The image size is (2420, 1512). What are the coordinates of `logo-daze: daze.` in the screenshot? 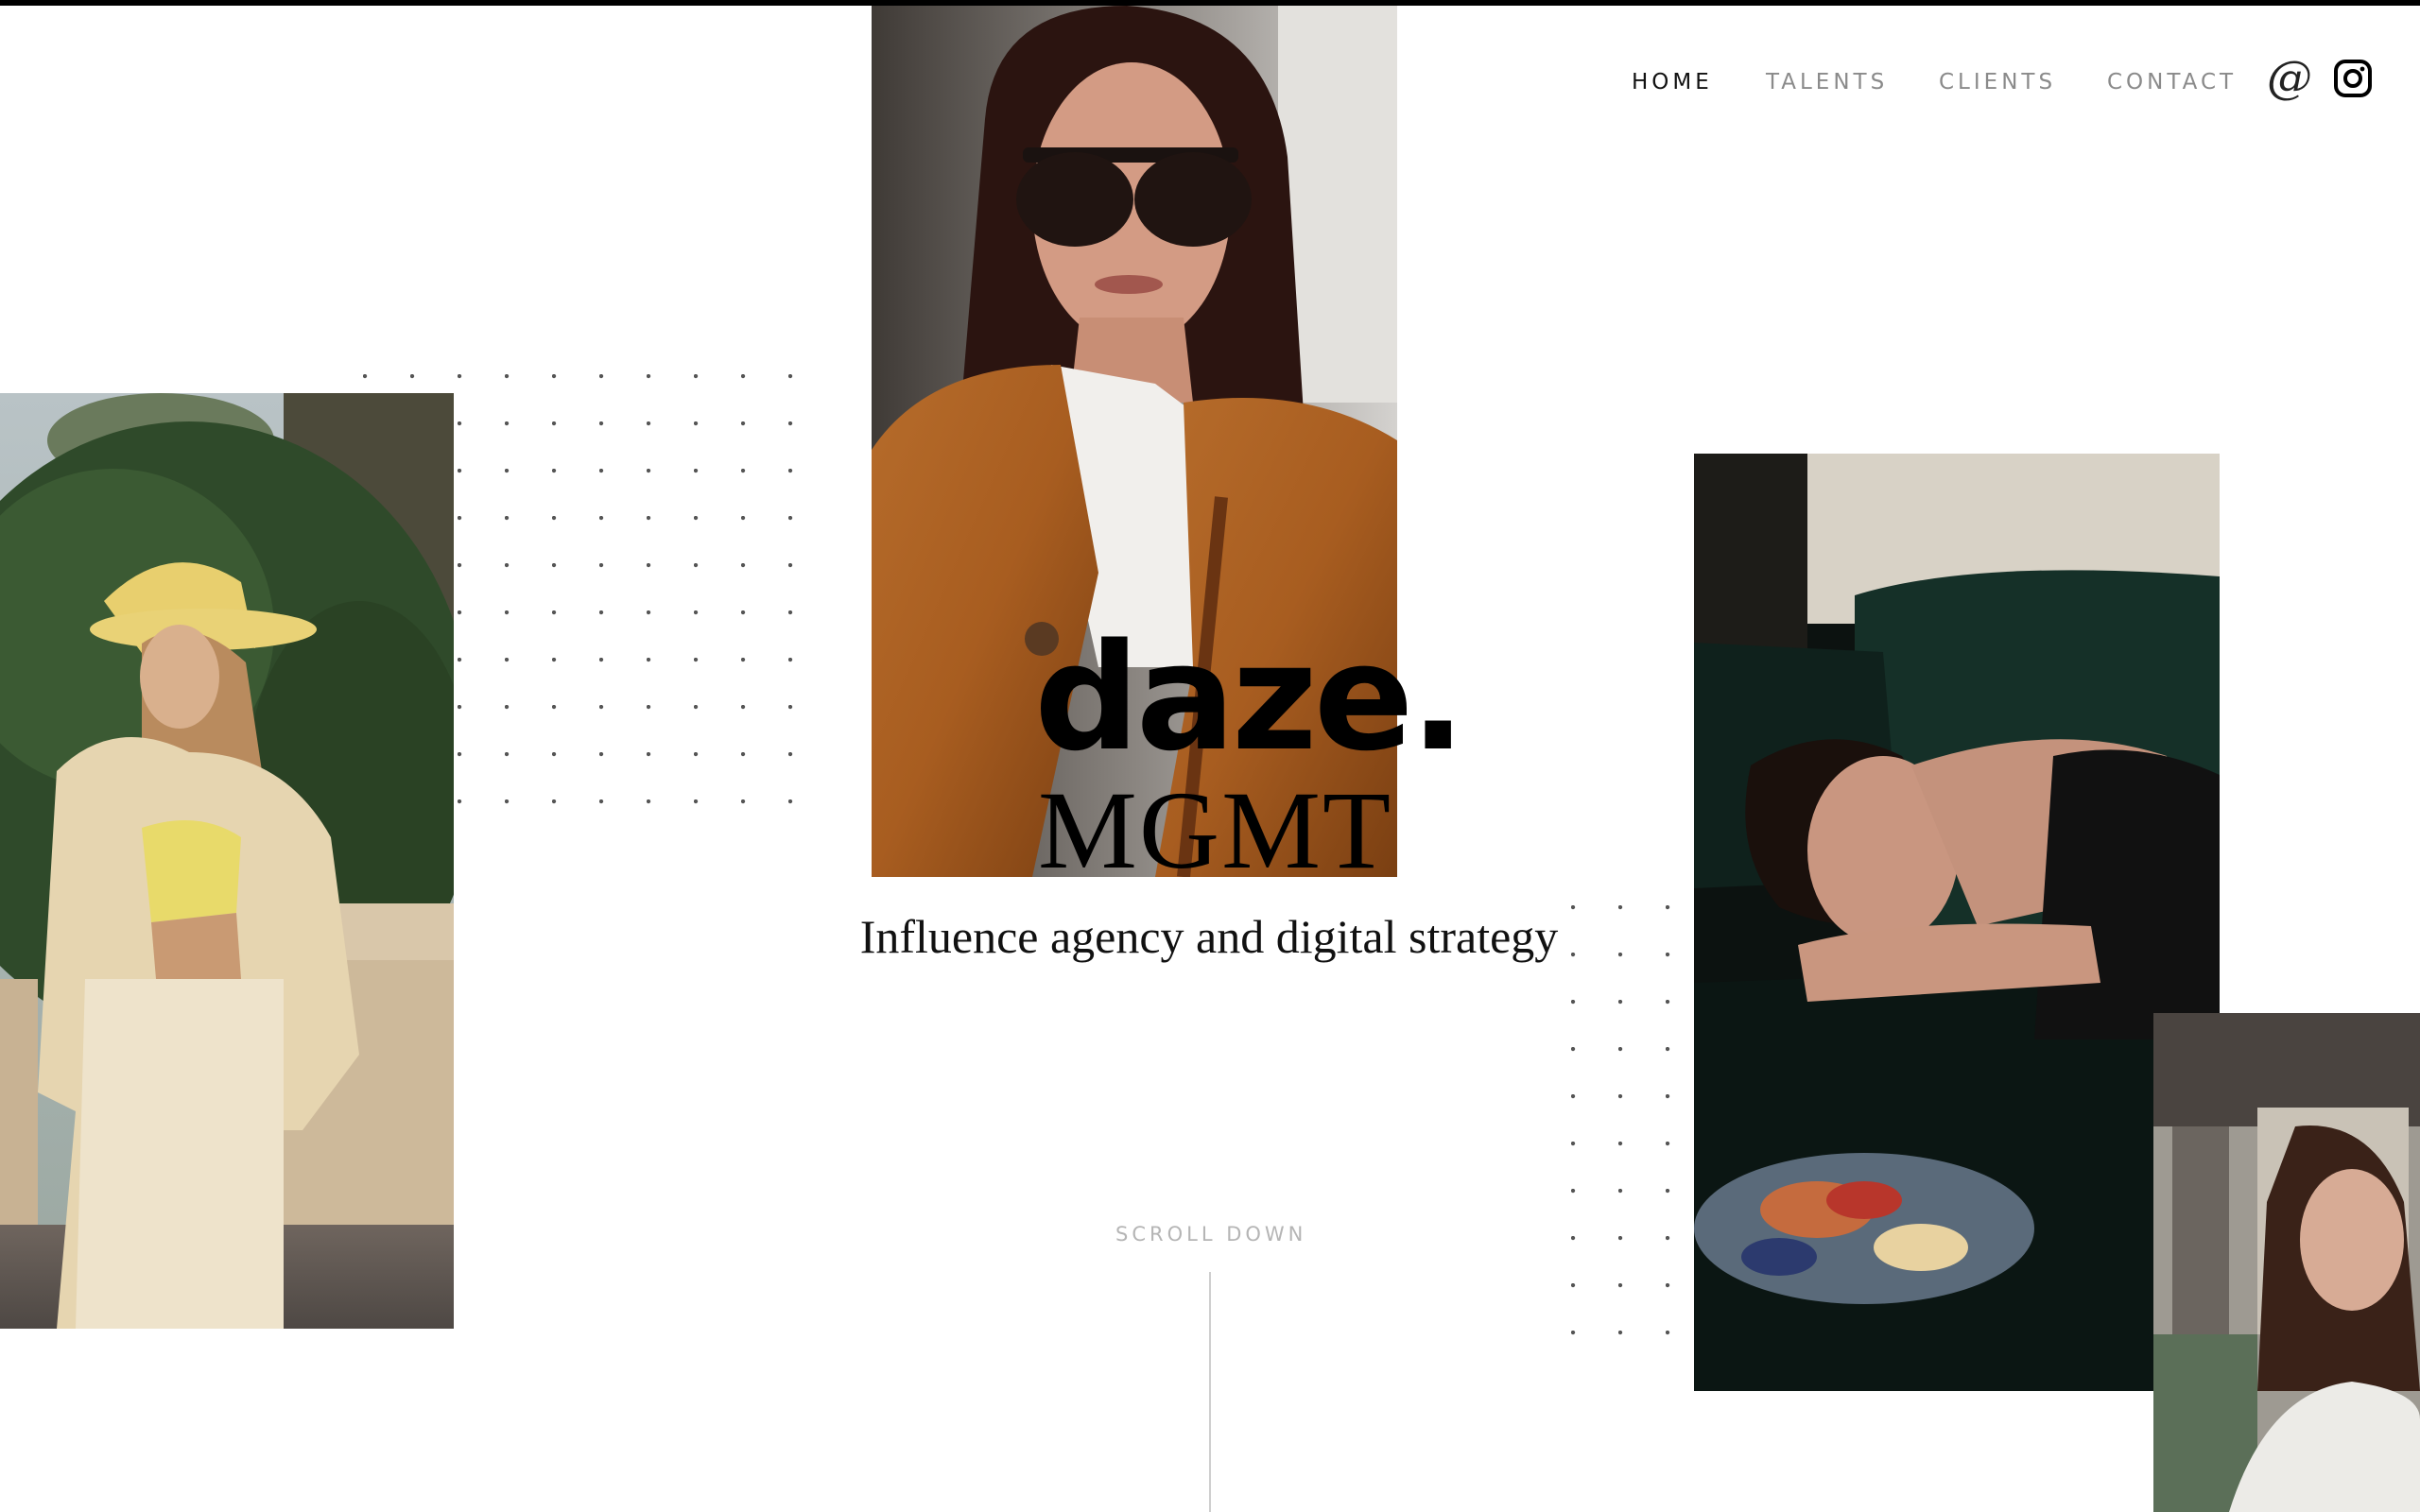 It's located at (1250, 697).